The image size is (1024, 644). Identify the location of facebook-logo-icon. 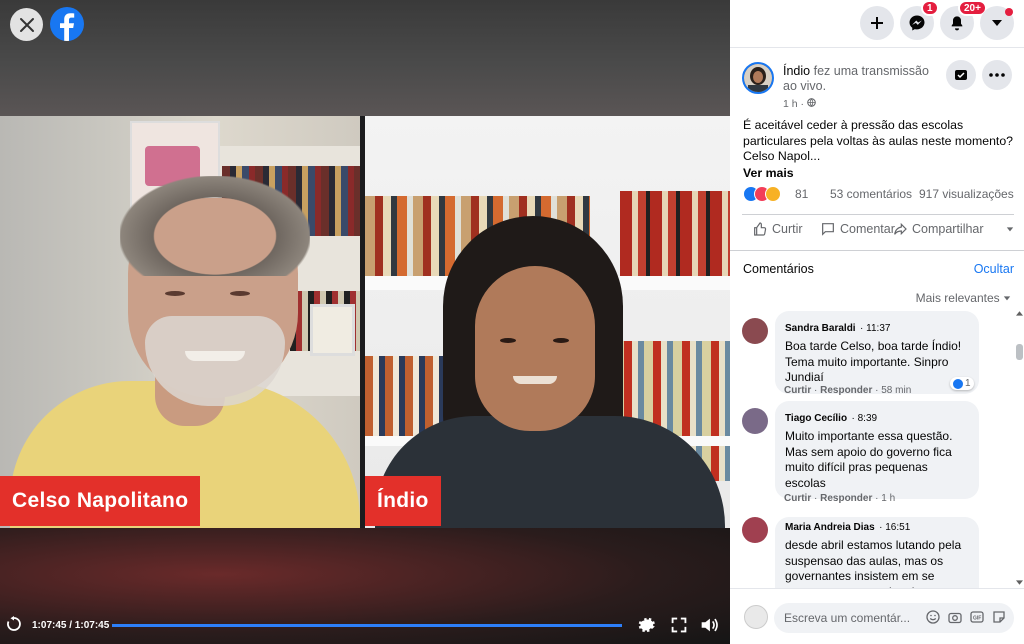
(67, 27).